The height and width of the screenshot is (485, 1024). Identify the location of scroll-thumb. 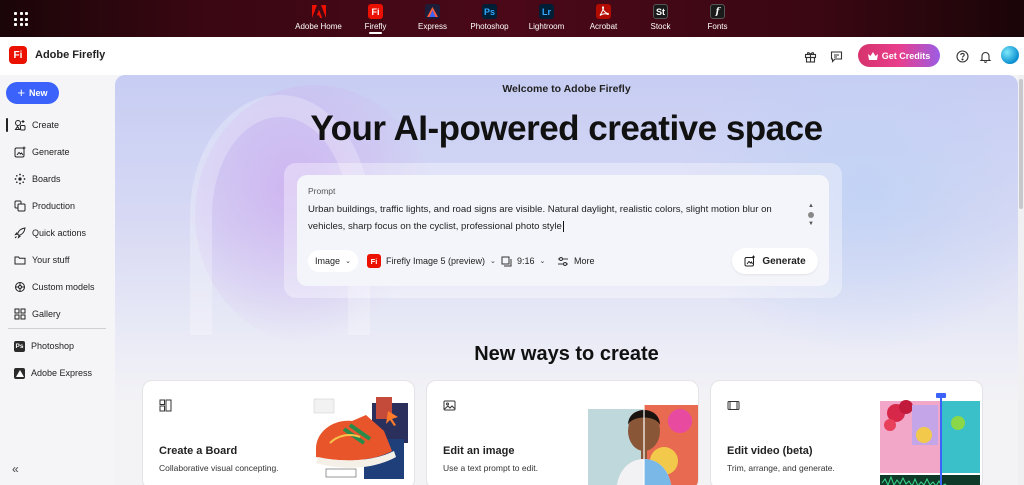
(811, 215).